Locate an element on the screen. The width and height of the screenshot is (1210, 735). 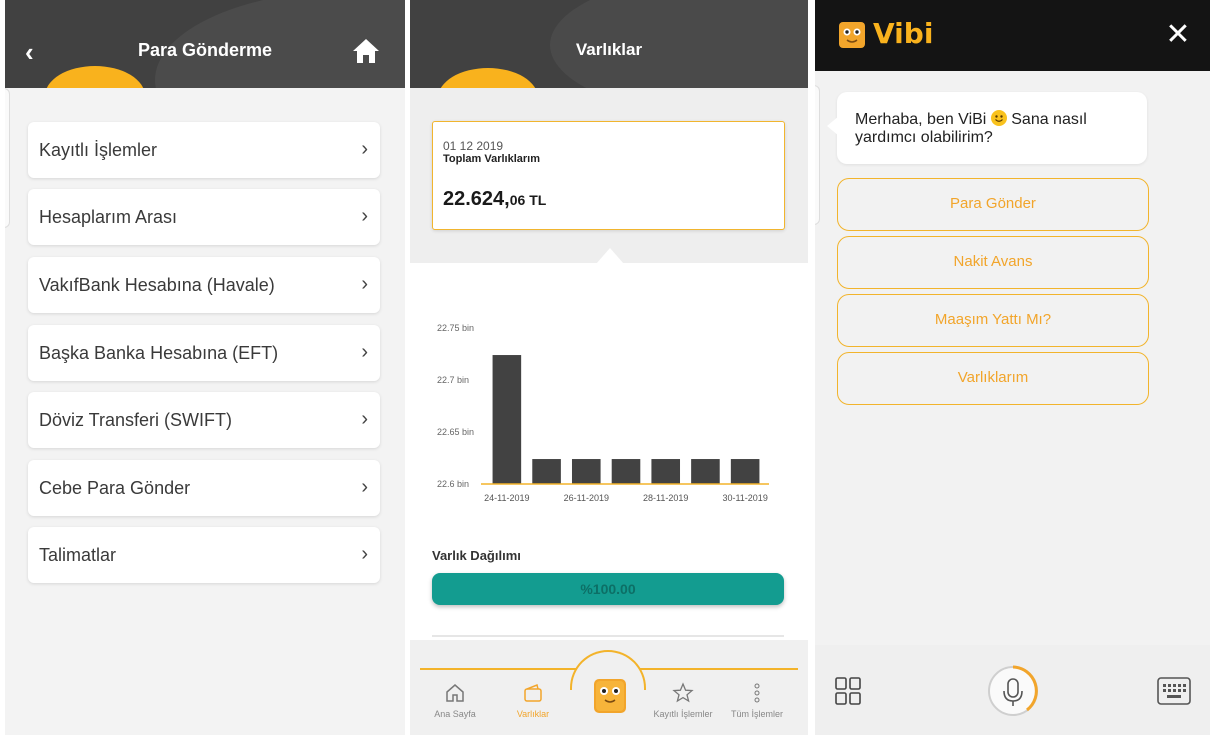
menu-item-swift: Döviz Transferi (SWIFT) › is located at coordinates (204, 420).